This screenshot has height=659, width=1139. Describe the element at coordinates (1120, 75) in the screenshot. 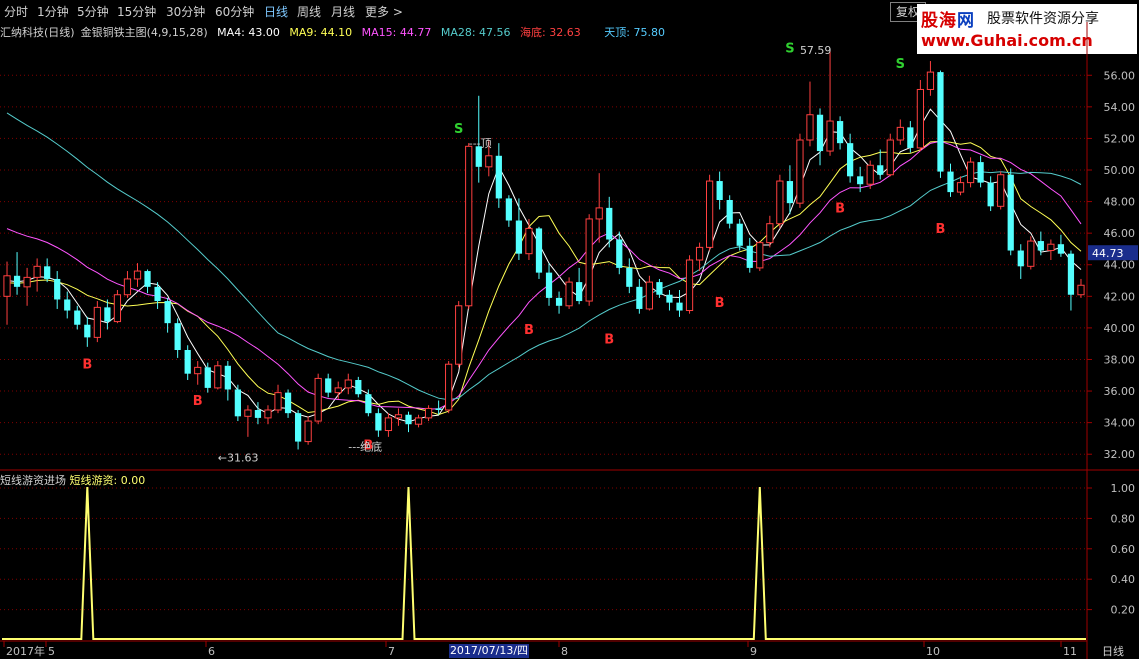

I see `price-tick-label: 56.00` at that location.